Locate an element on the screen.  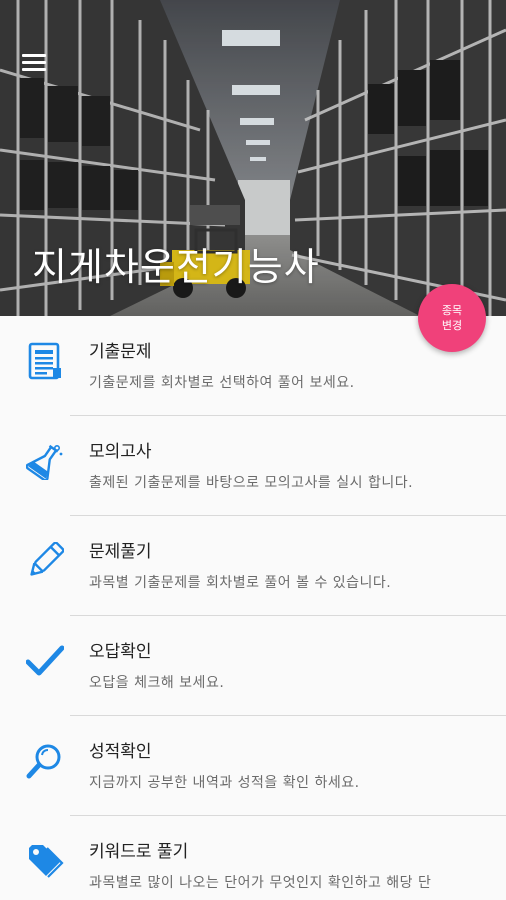
menu-item-desc: 지금까지 공부한 내역과 성적을 확인 하세요. is located at coordinates (224, 783).